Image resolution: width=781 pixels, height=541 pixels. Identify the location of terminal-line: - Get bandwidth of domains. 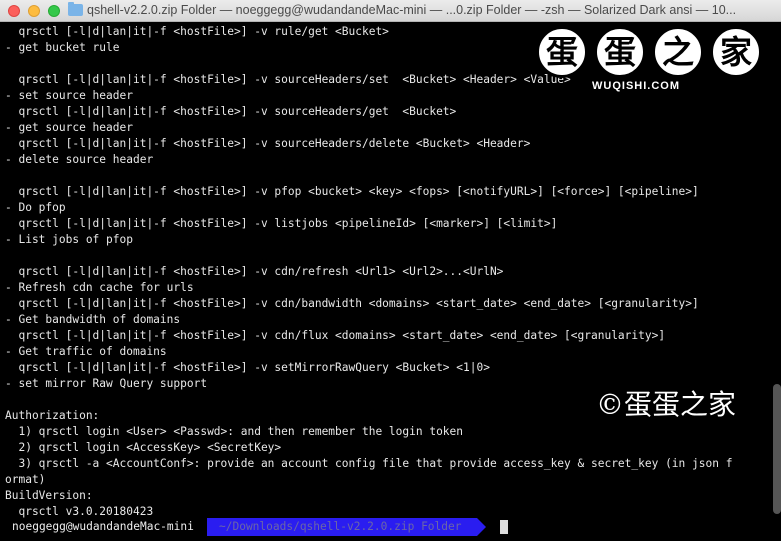
(93, 319).